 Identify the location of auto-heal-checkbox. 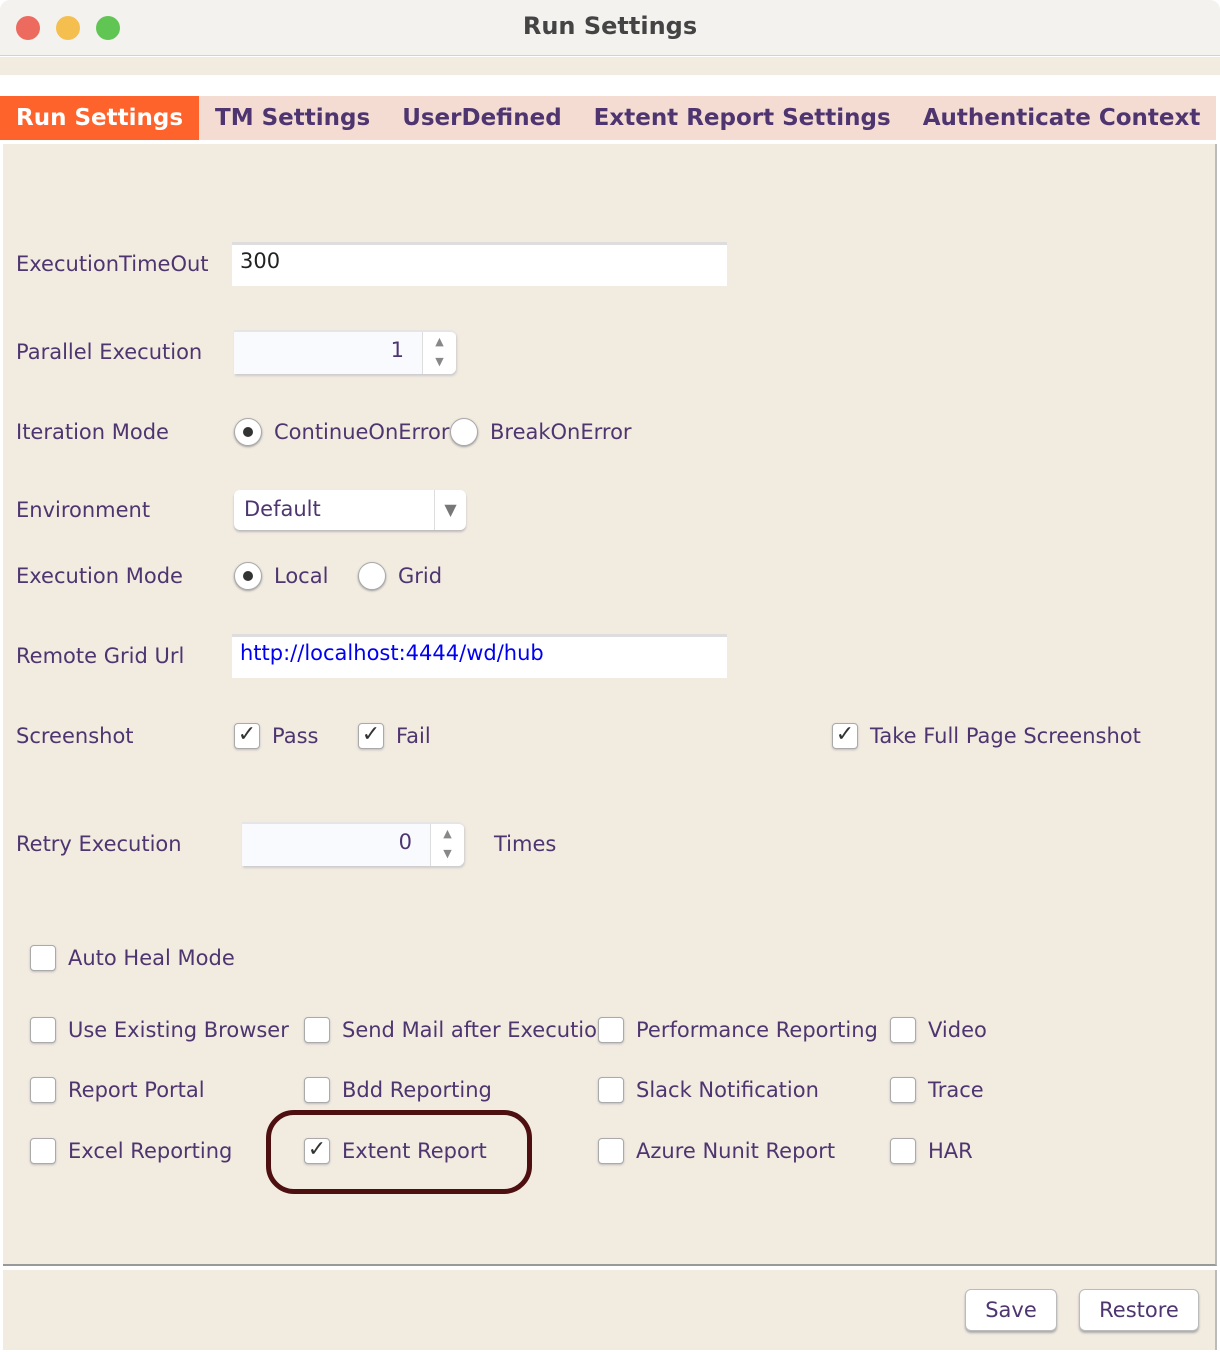
(43, 958).